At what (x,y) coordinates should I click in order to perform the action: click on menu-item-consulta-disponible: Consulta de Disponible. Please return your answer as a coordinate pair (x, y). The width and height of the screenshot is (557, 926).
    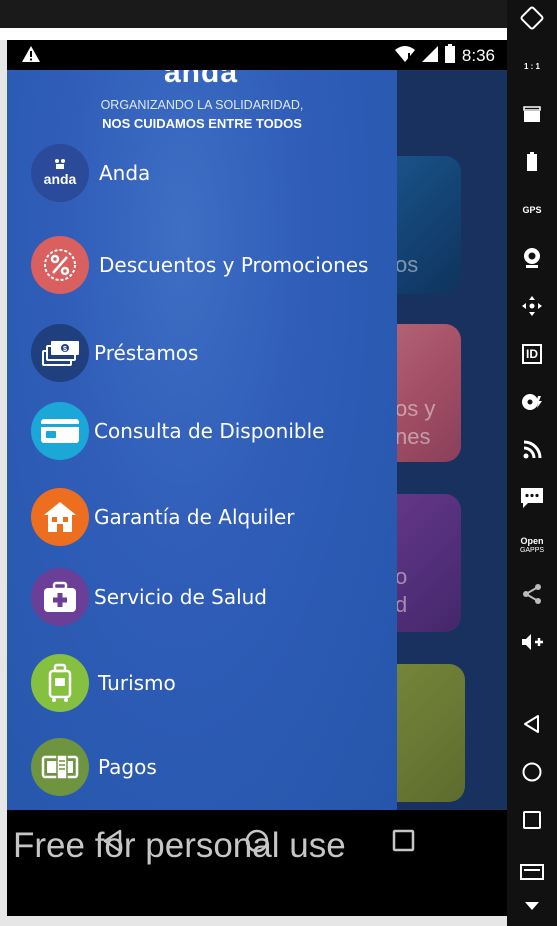
    Looking at the image, I should click on (204, 432).